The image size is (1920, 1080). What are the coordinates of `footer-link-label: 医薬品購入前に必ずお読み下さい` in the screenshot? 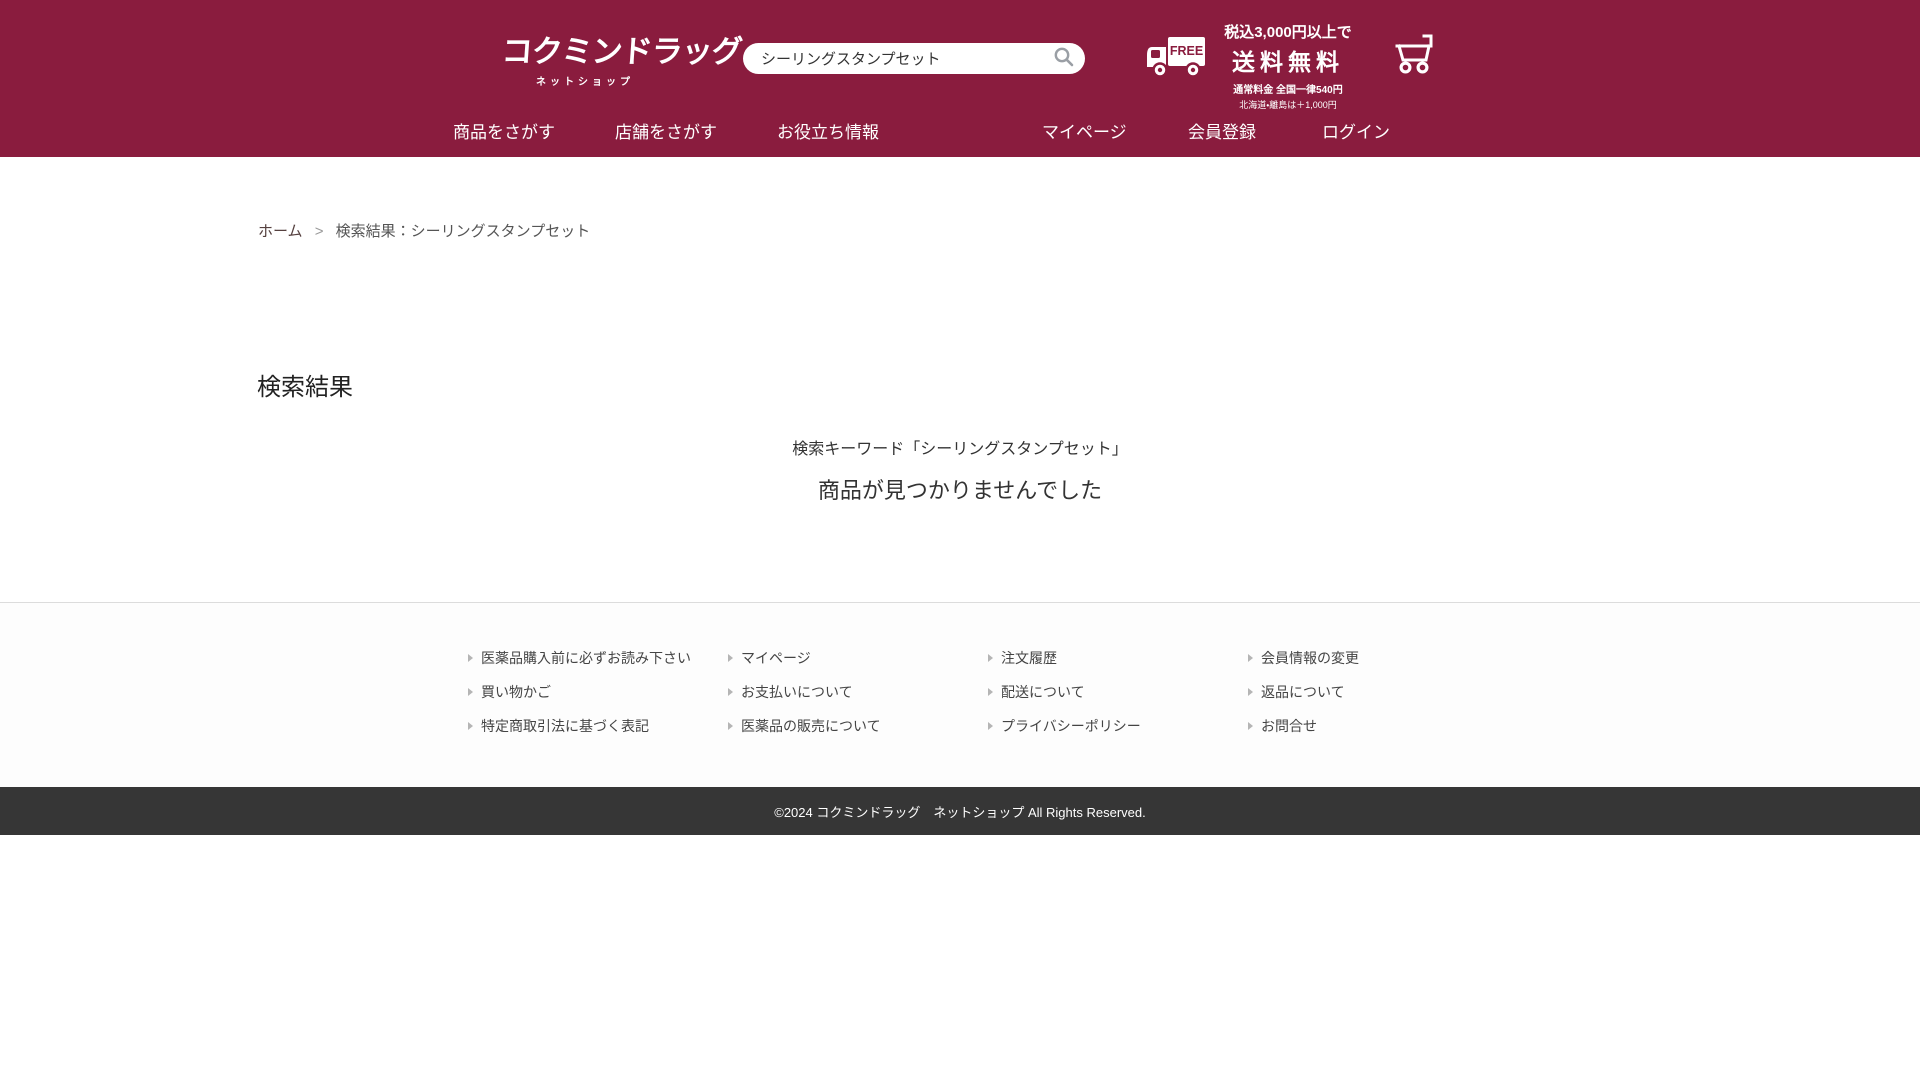 It's located at (586, 658).